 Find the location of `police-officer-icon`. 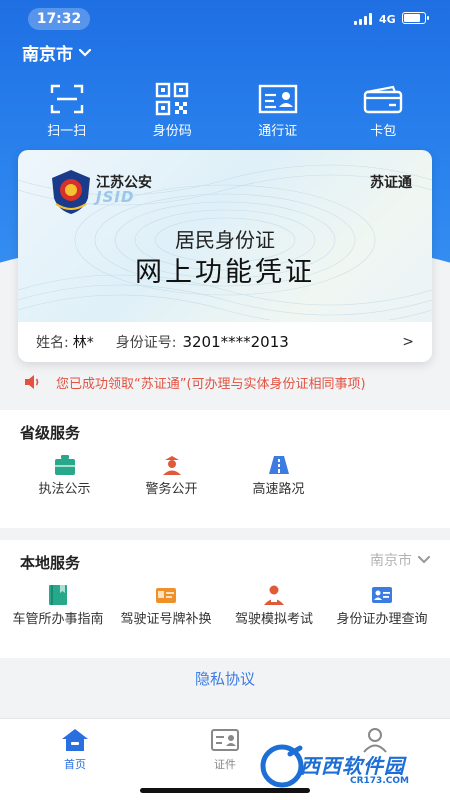

police-officer-icon is located at coordinates (171, 465).